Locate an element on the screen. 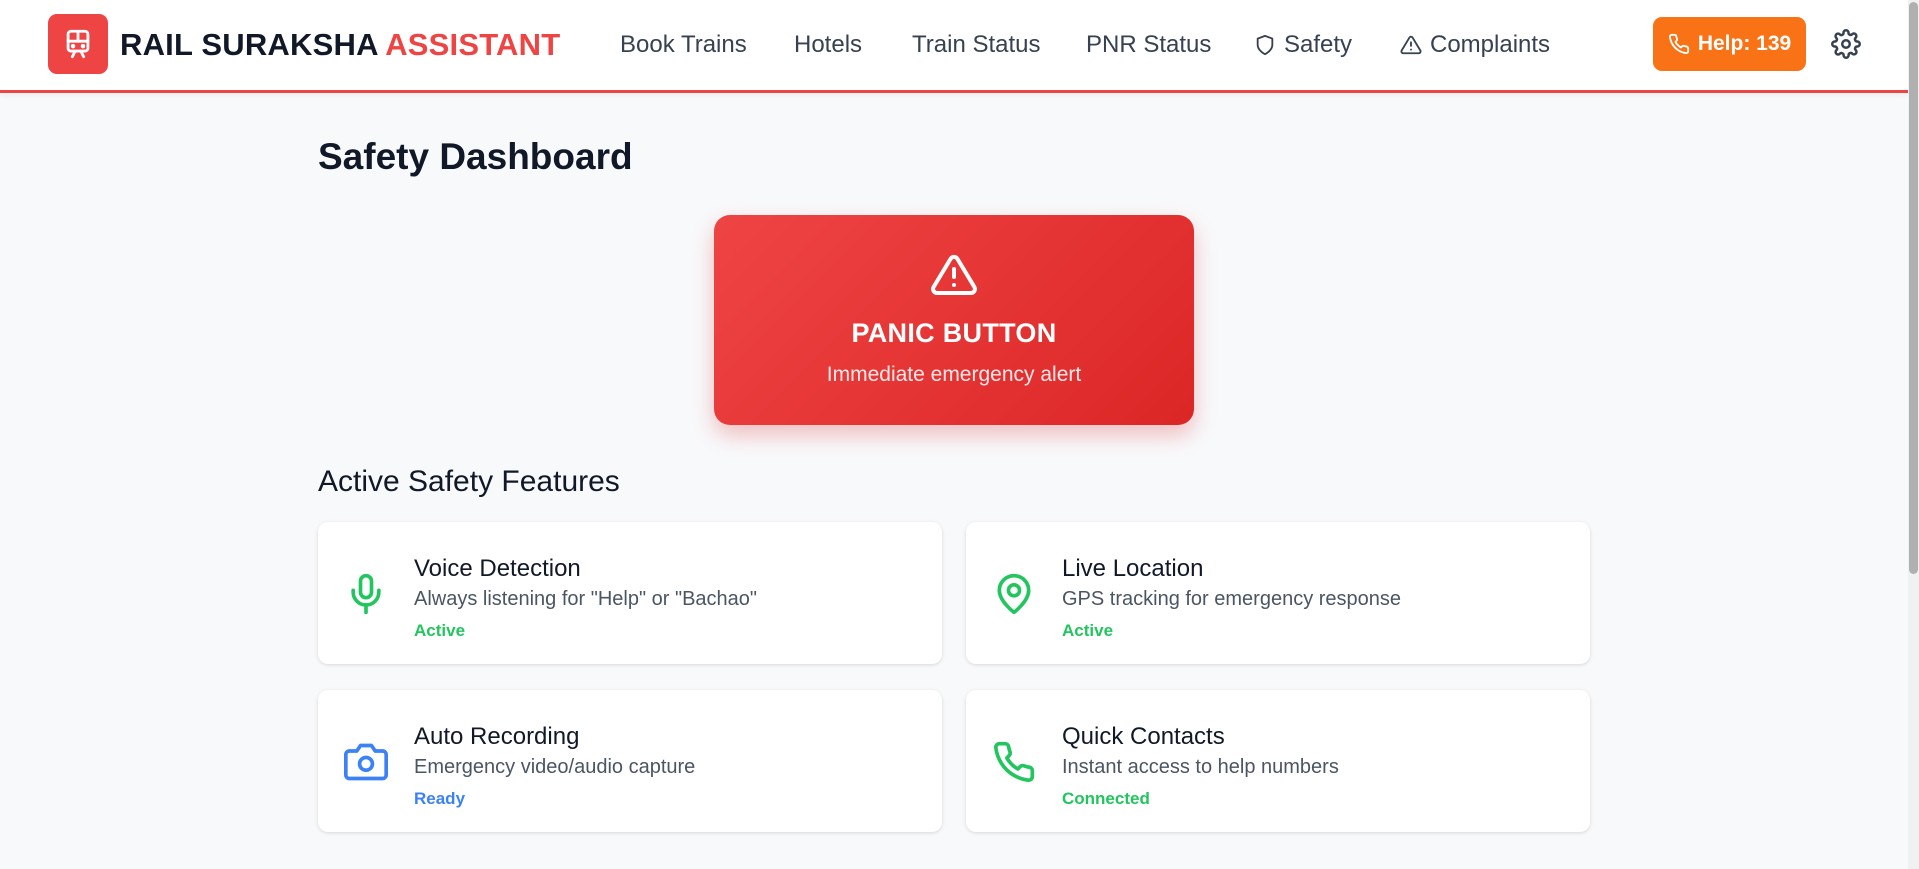 The height and width of the screenshot is (869, 1919). nav-hotels: Hotels is located at coordinates (828, 45).